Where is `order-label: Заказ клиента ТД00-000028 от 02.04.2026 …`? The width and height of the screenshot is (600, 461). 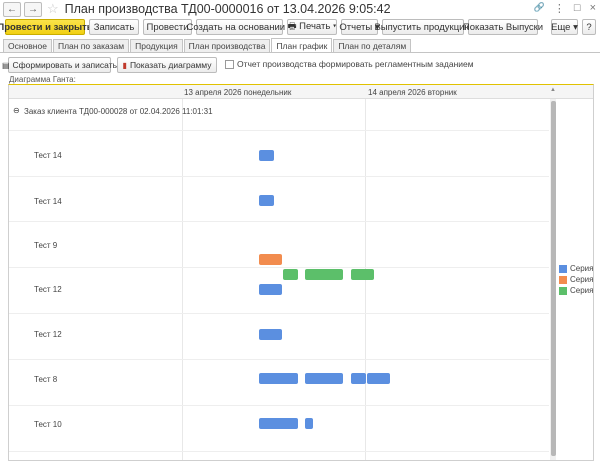 order-label: Заказ клиента ТД00-000028 от 02.04.2026 … is located at coordinates (118, 111).